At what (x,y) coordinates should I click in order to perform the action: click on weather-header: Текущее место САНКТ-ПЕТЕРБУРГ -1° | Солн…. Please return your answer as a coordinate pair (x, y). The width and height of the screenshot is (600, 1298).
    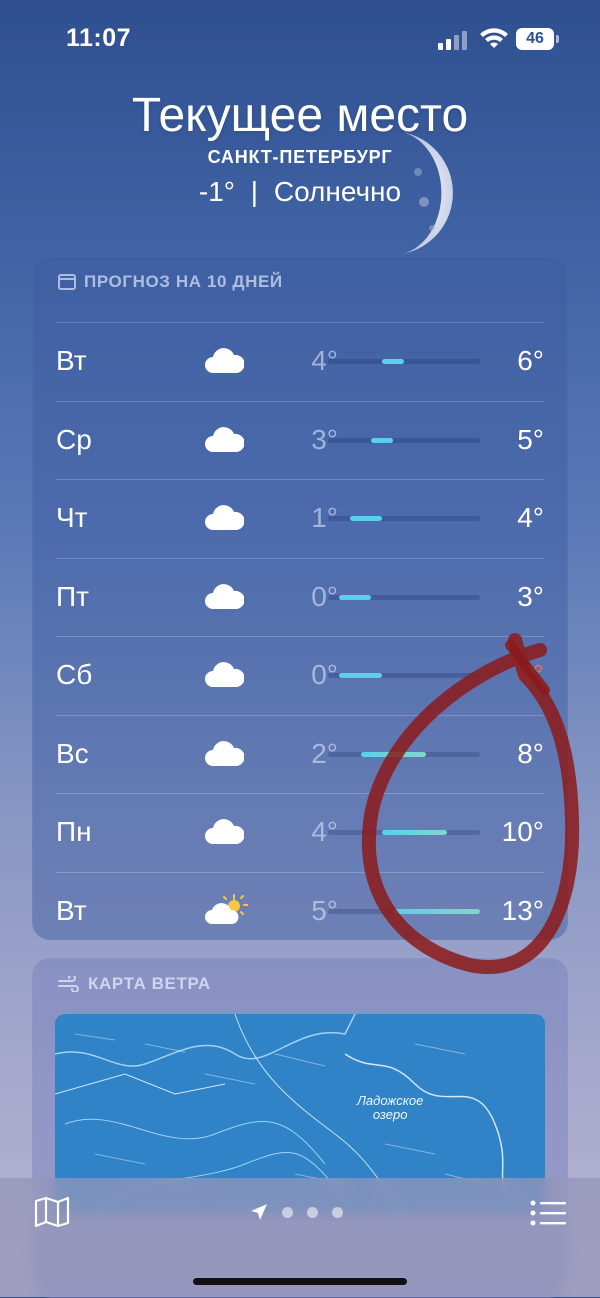
    Looking at the image, I should click on (300, 145).